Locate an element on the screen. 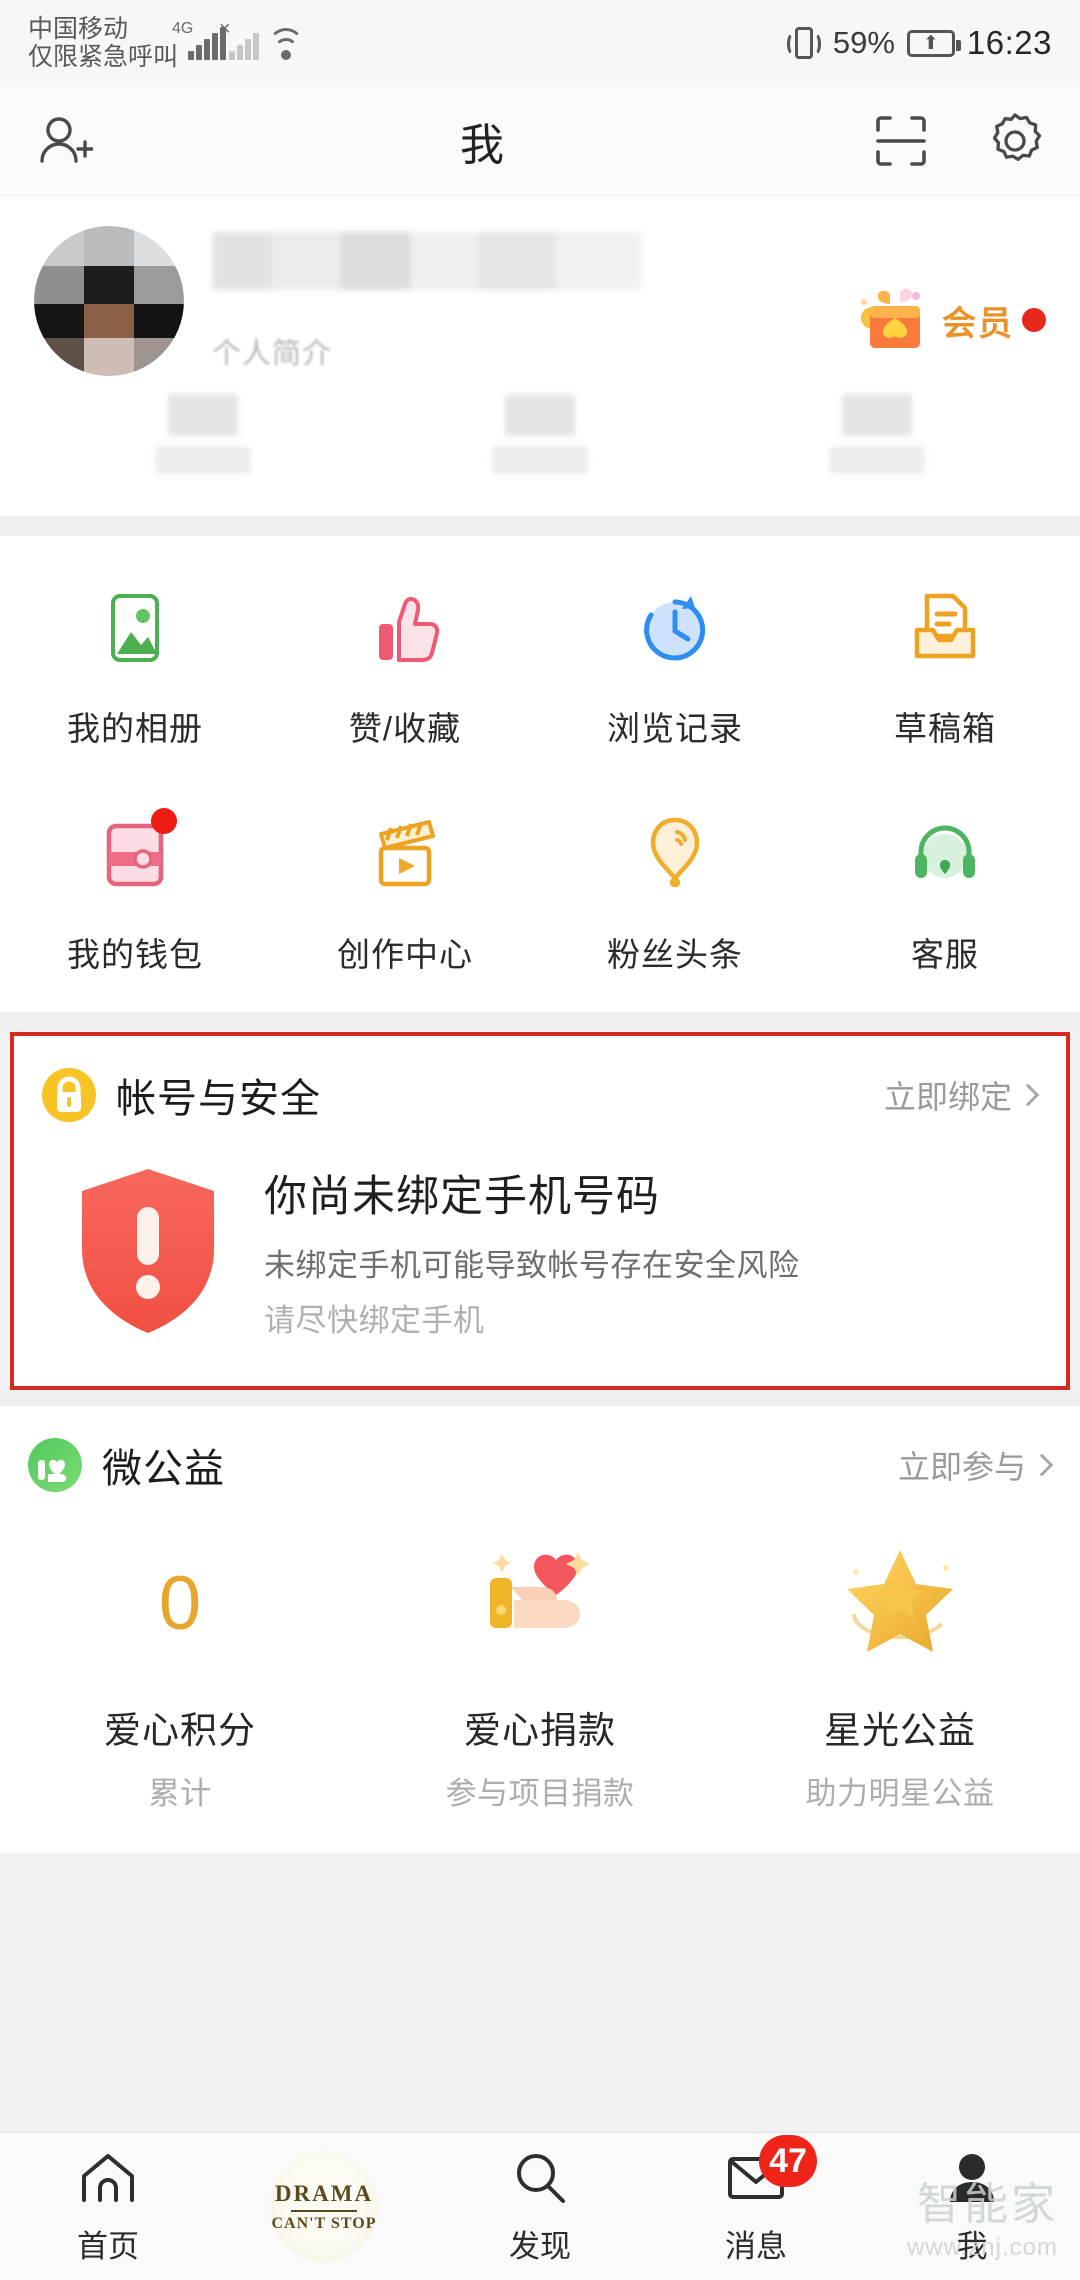  security-warning: 你尚未绑定手机号码 未绑定手机可能导致帐号存在安全风险 请尽快绑定手机 is located at coordinates (540, 1259).